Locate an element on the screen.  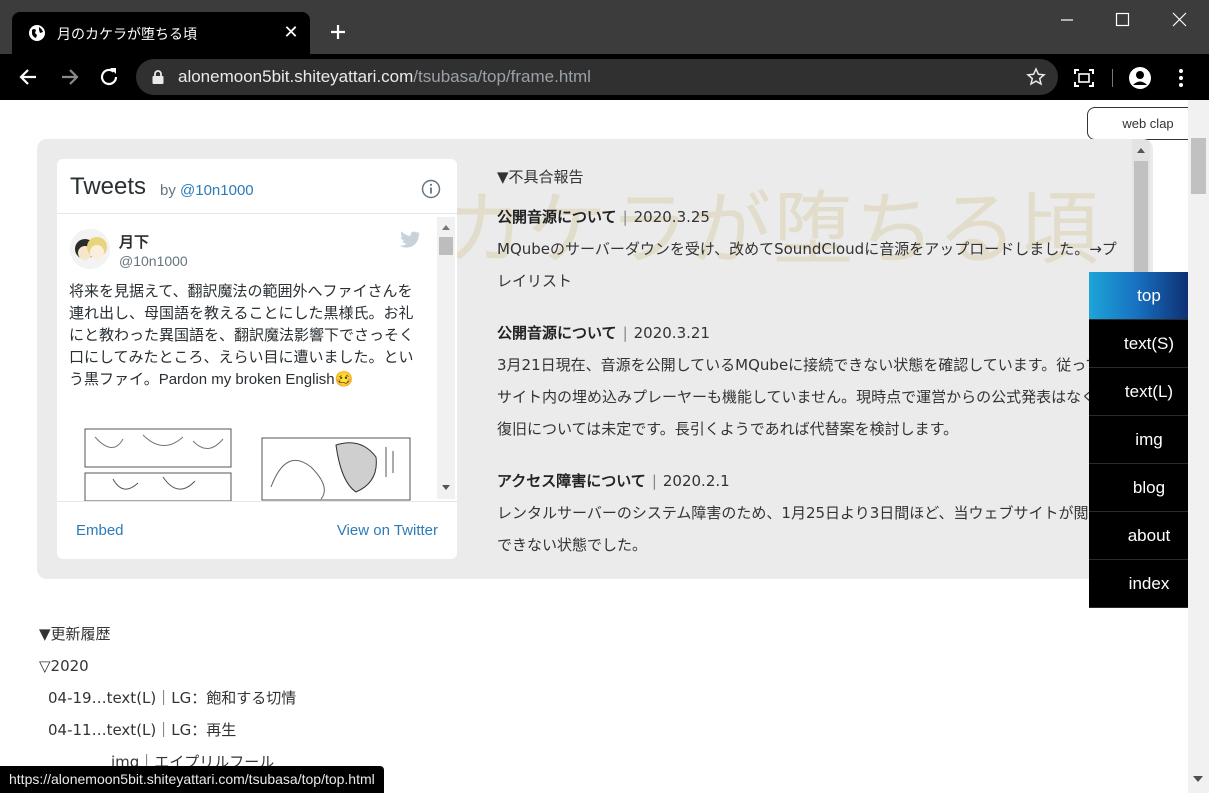
twitter-title: Tweets is located at coordinates (108, 186).